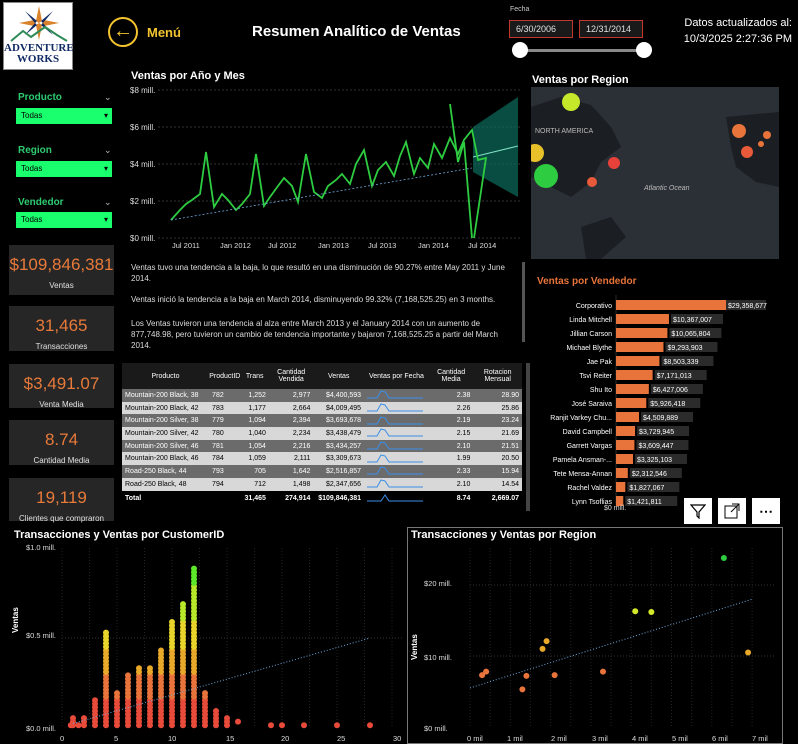  I want to click on col-header: Cantidad Vendida, so click(291, 376).